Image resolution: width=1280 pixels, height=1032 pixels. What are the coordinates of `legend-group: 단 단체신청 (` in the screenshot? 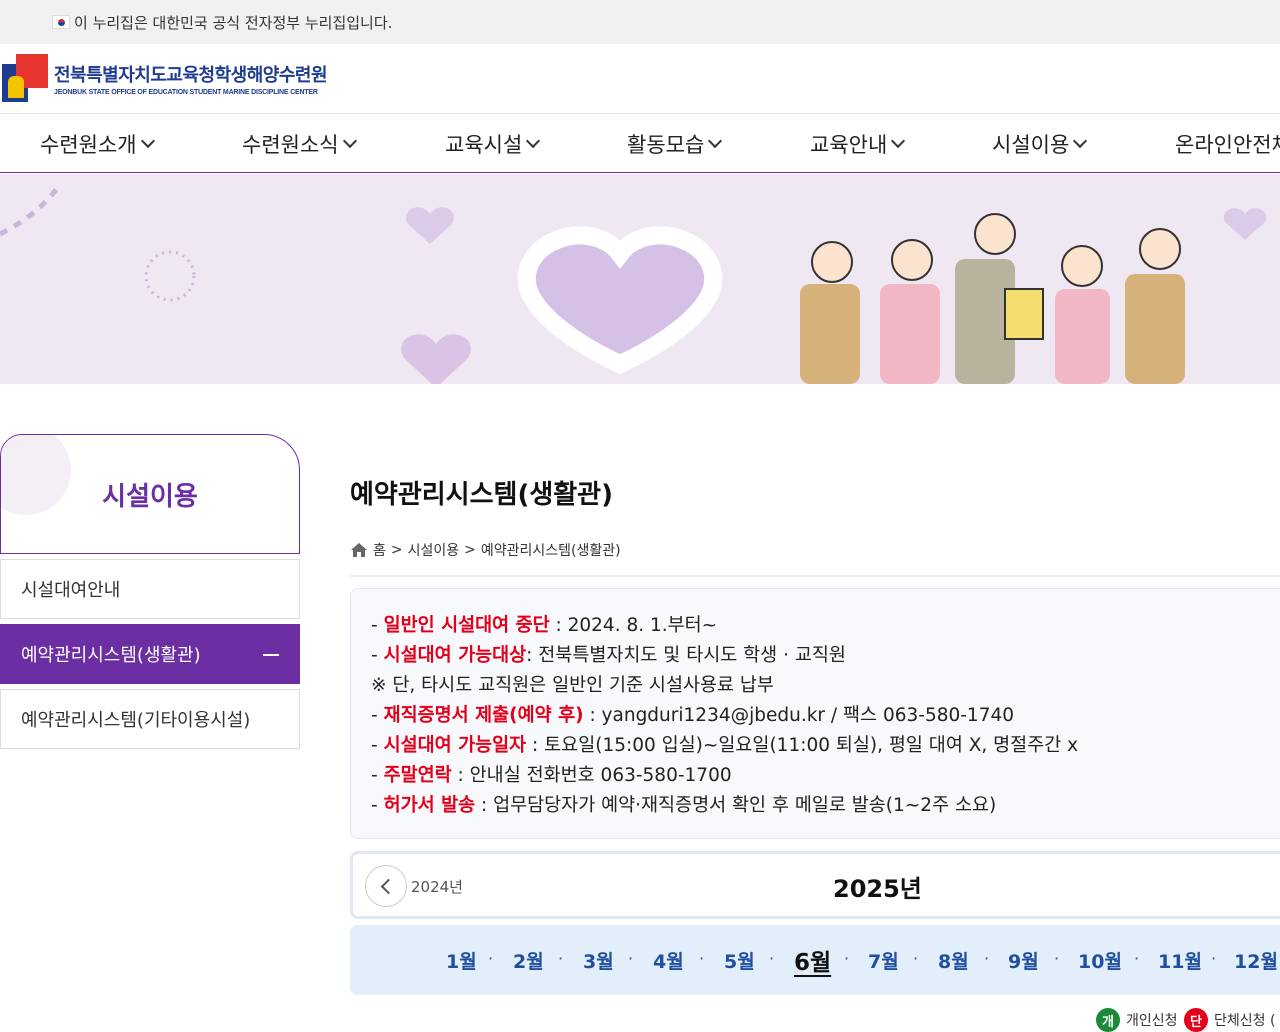 It's located at (1229, 1020).